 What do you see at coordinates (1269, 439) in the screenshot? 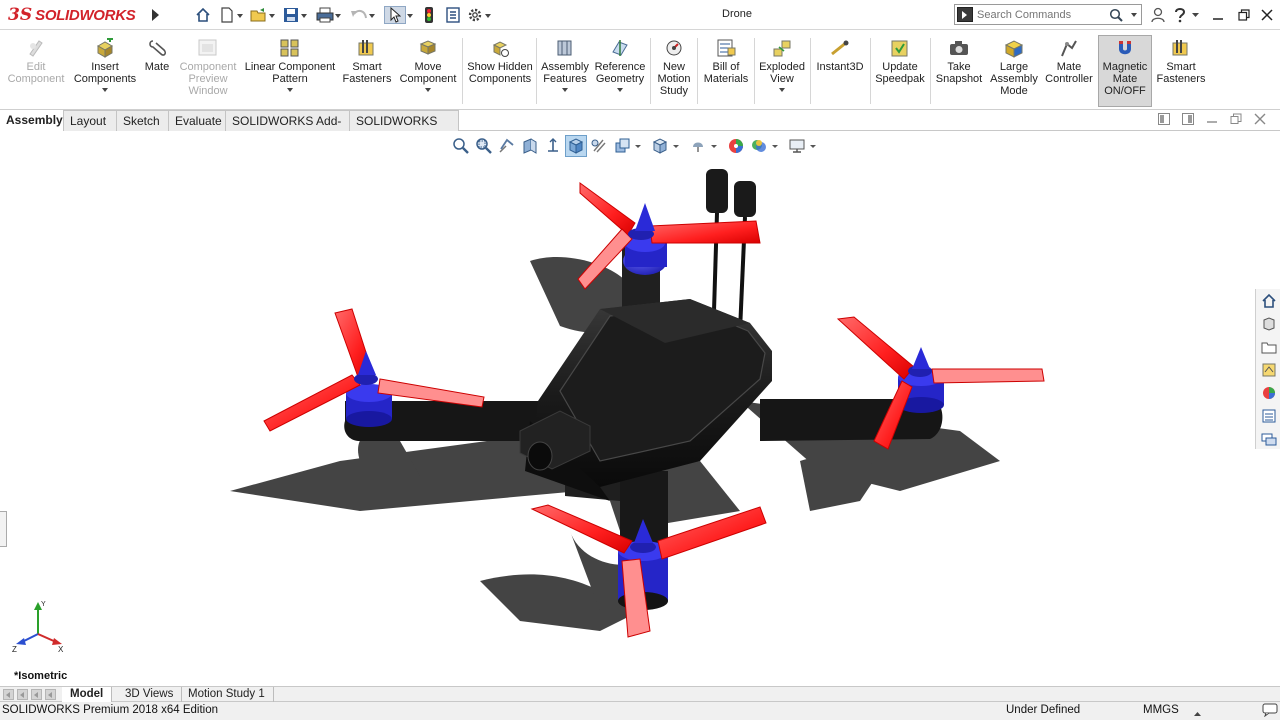
I see `forum-chat-icon` at bounding box center [1269, 439].